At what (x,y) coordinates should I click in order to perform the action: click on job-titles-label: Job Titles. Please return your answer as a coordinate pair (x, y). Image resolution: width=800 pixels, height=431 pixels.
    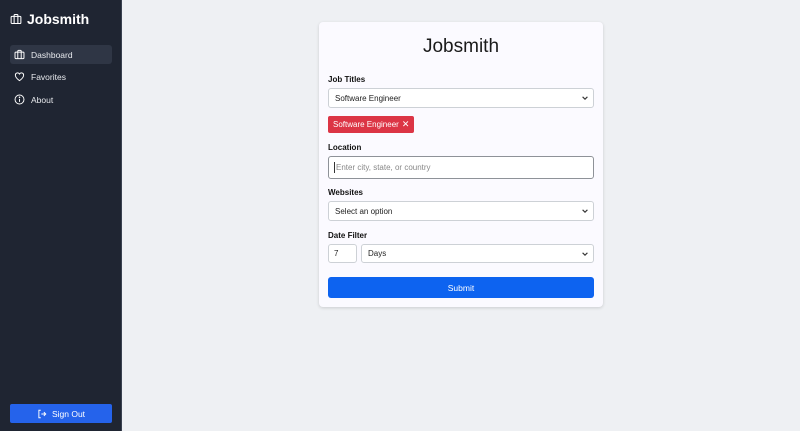
    Looking at the image, I should click on (347, 79).